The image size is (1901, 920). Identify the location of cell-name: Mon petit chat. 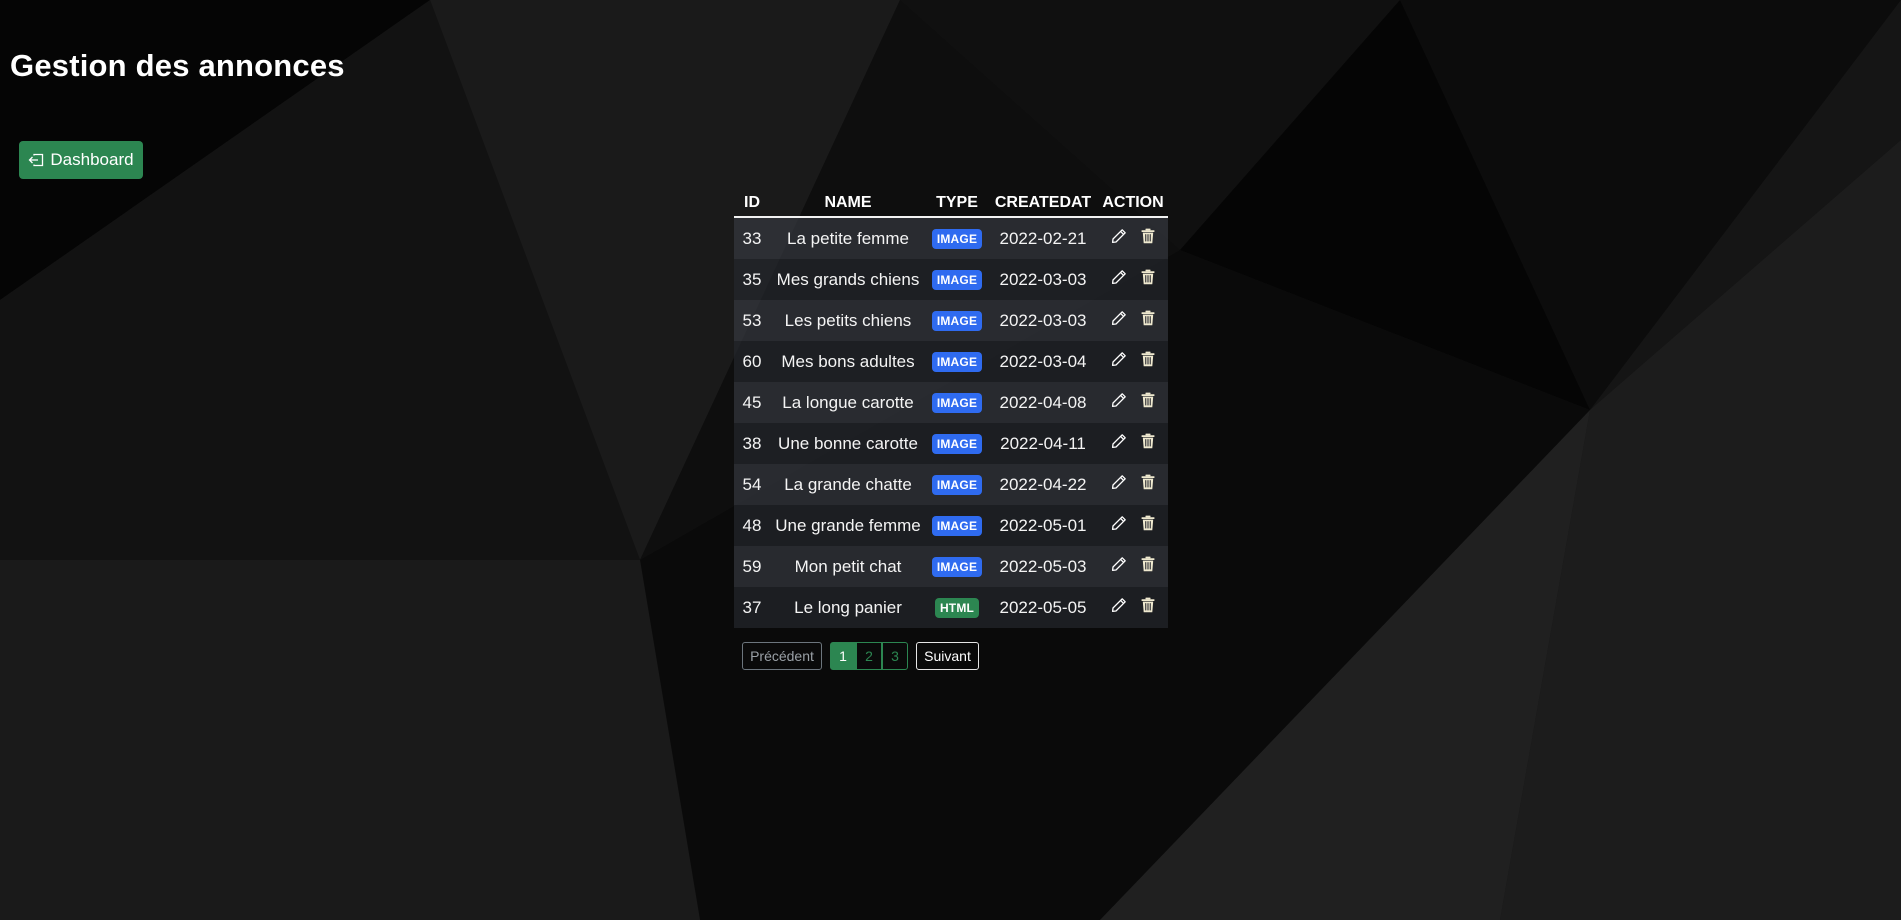
(848, 566).